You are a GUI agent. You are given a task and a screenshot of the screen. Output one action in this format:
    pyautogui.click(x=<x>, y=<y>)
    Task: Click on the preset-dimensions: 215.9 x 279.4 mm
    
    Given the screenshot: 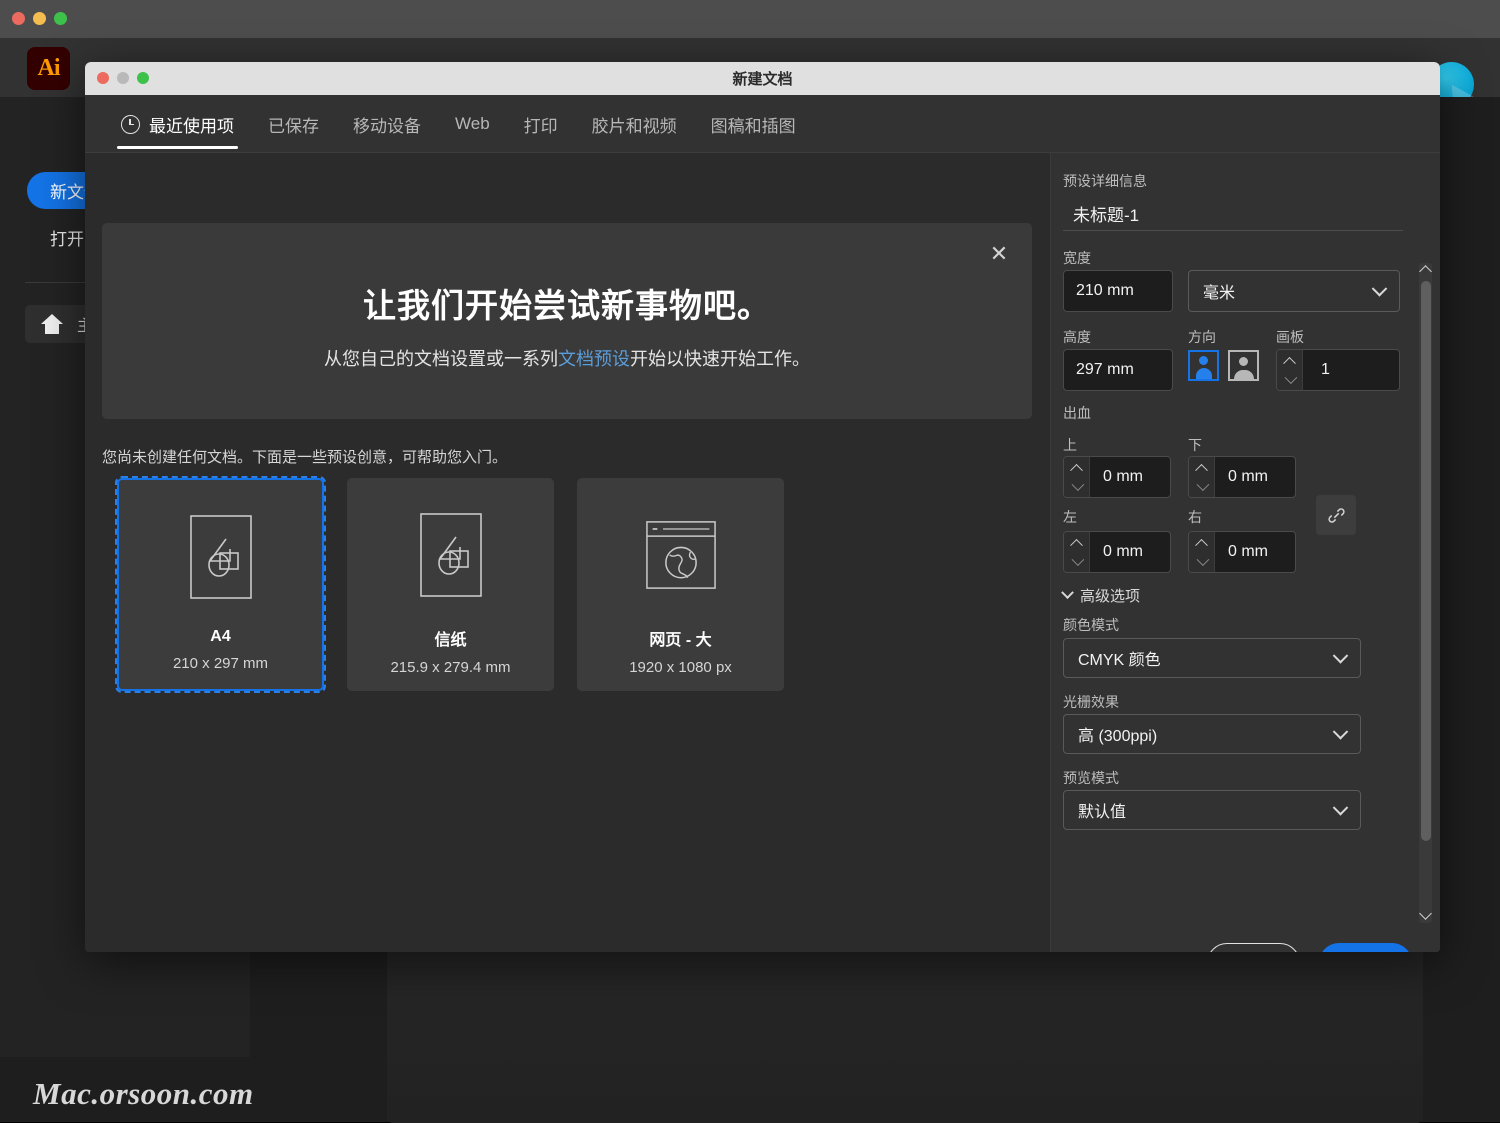 What is the action you would take?
    pyautogui.click(x=450, y=667)
    